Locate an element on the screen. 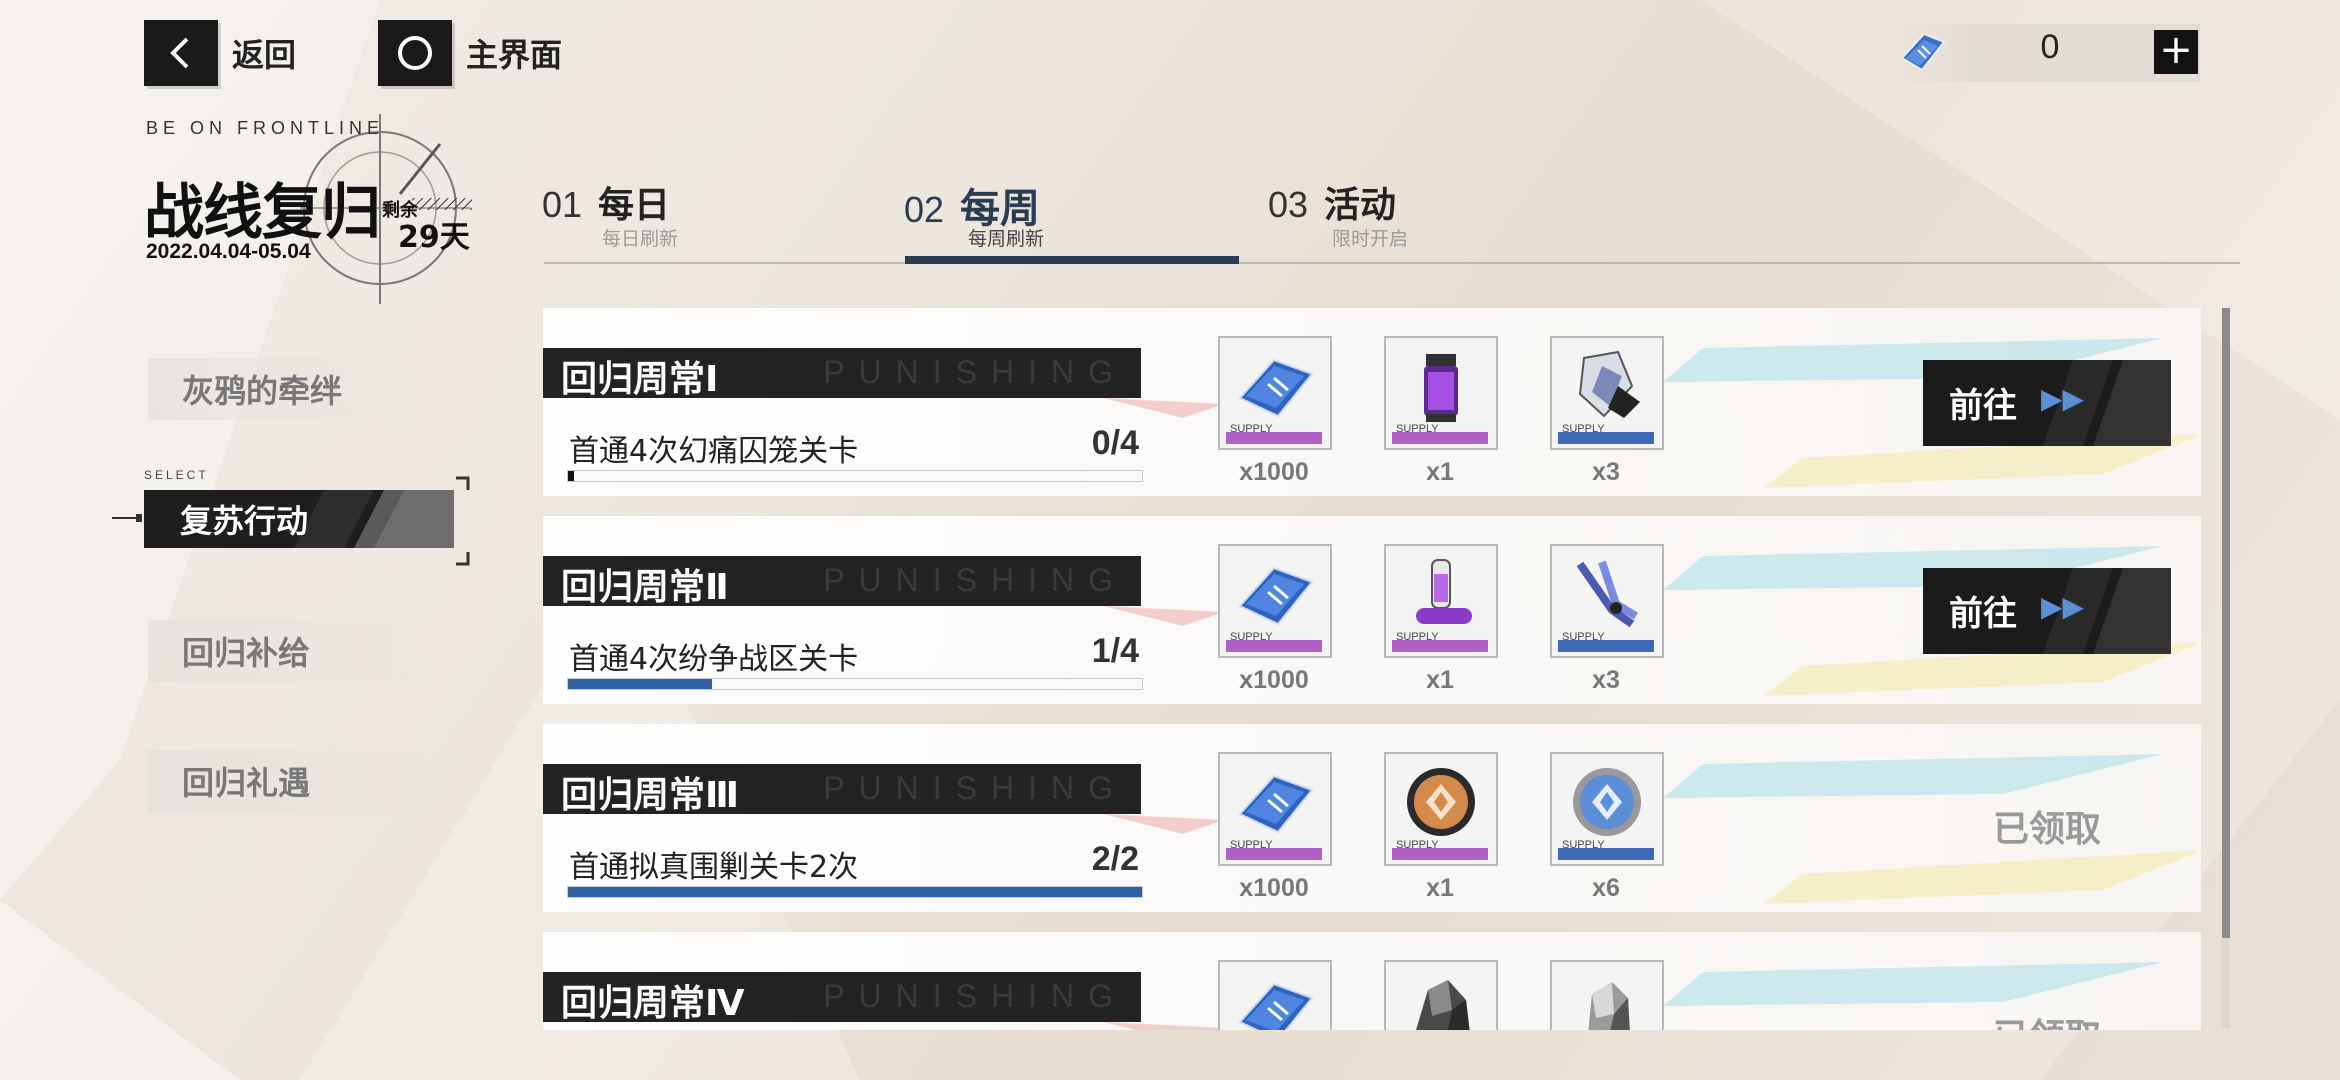  crystal-cube-icon is located at coordinates (1607, 386).